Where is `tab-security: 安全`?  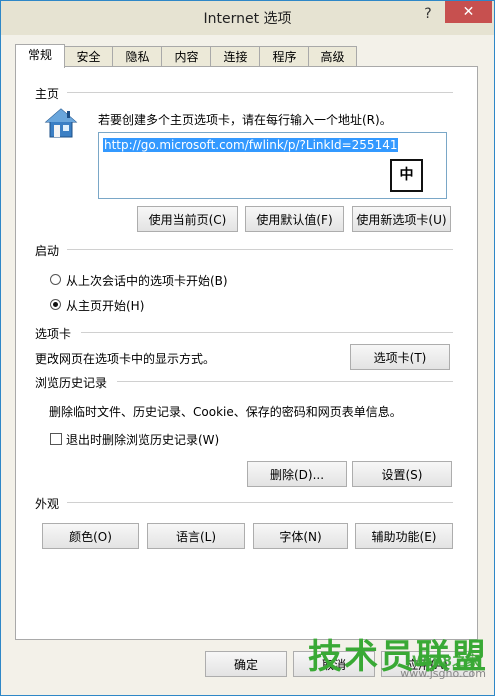
tab-security: 安全 is located at coordinates (88, 56).